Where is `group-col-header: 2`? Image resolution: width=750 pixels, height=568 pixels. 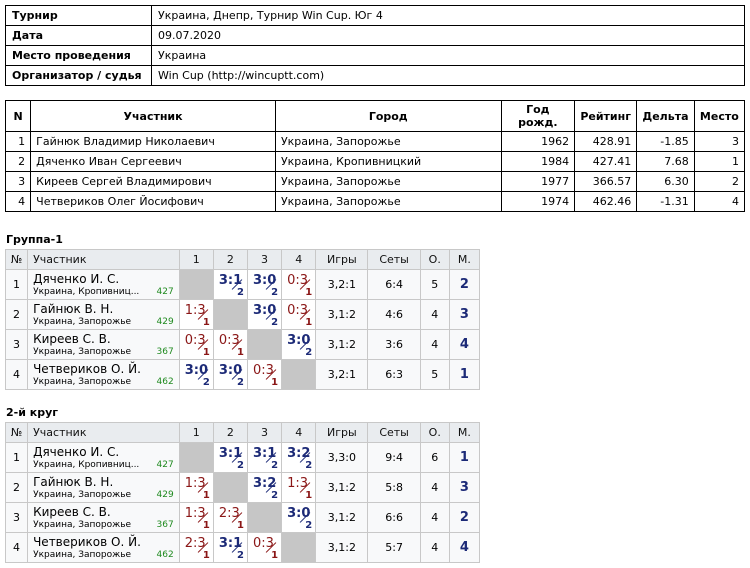 group-col-header: 2 is located at coordinates (230, 432).